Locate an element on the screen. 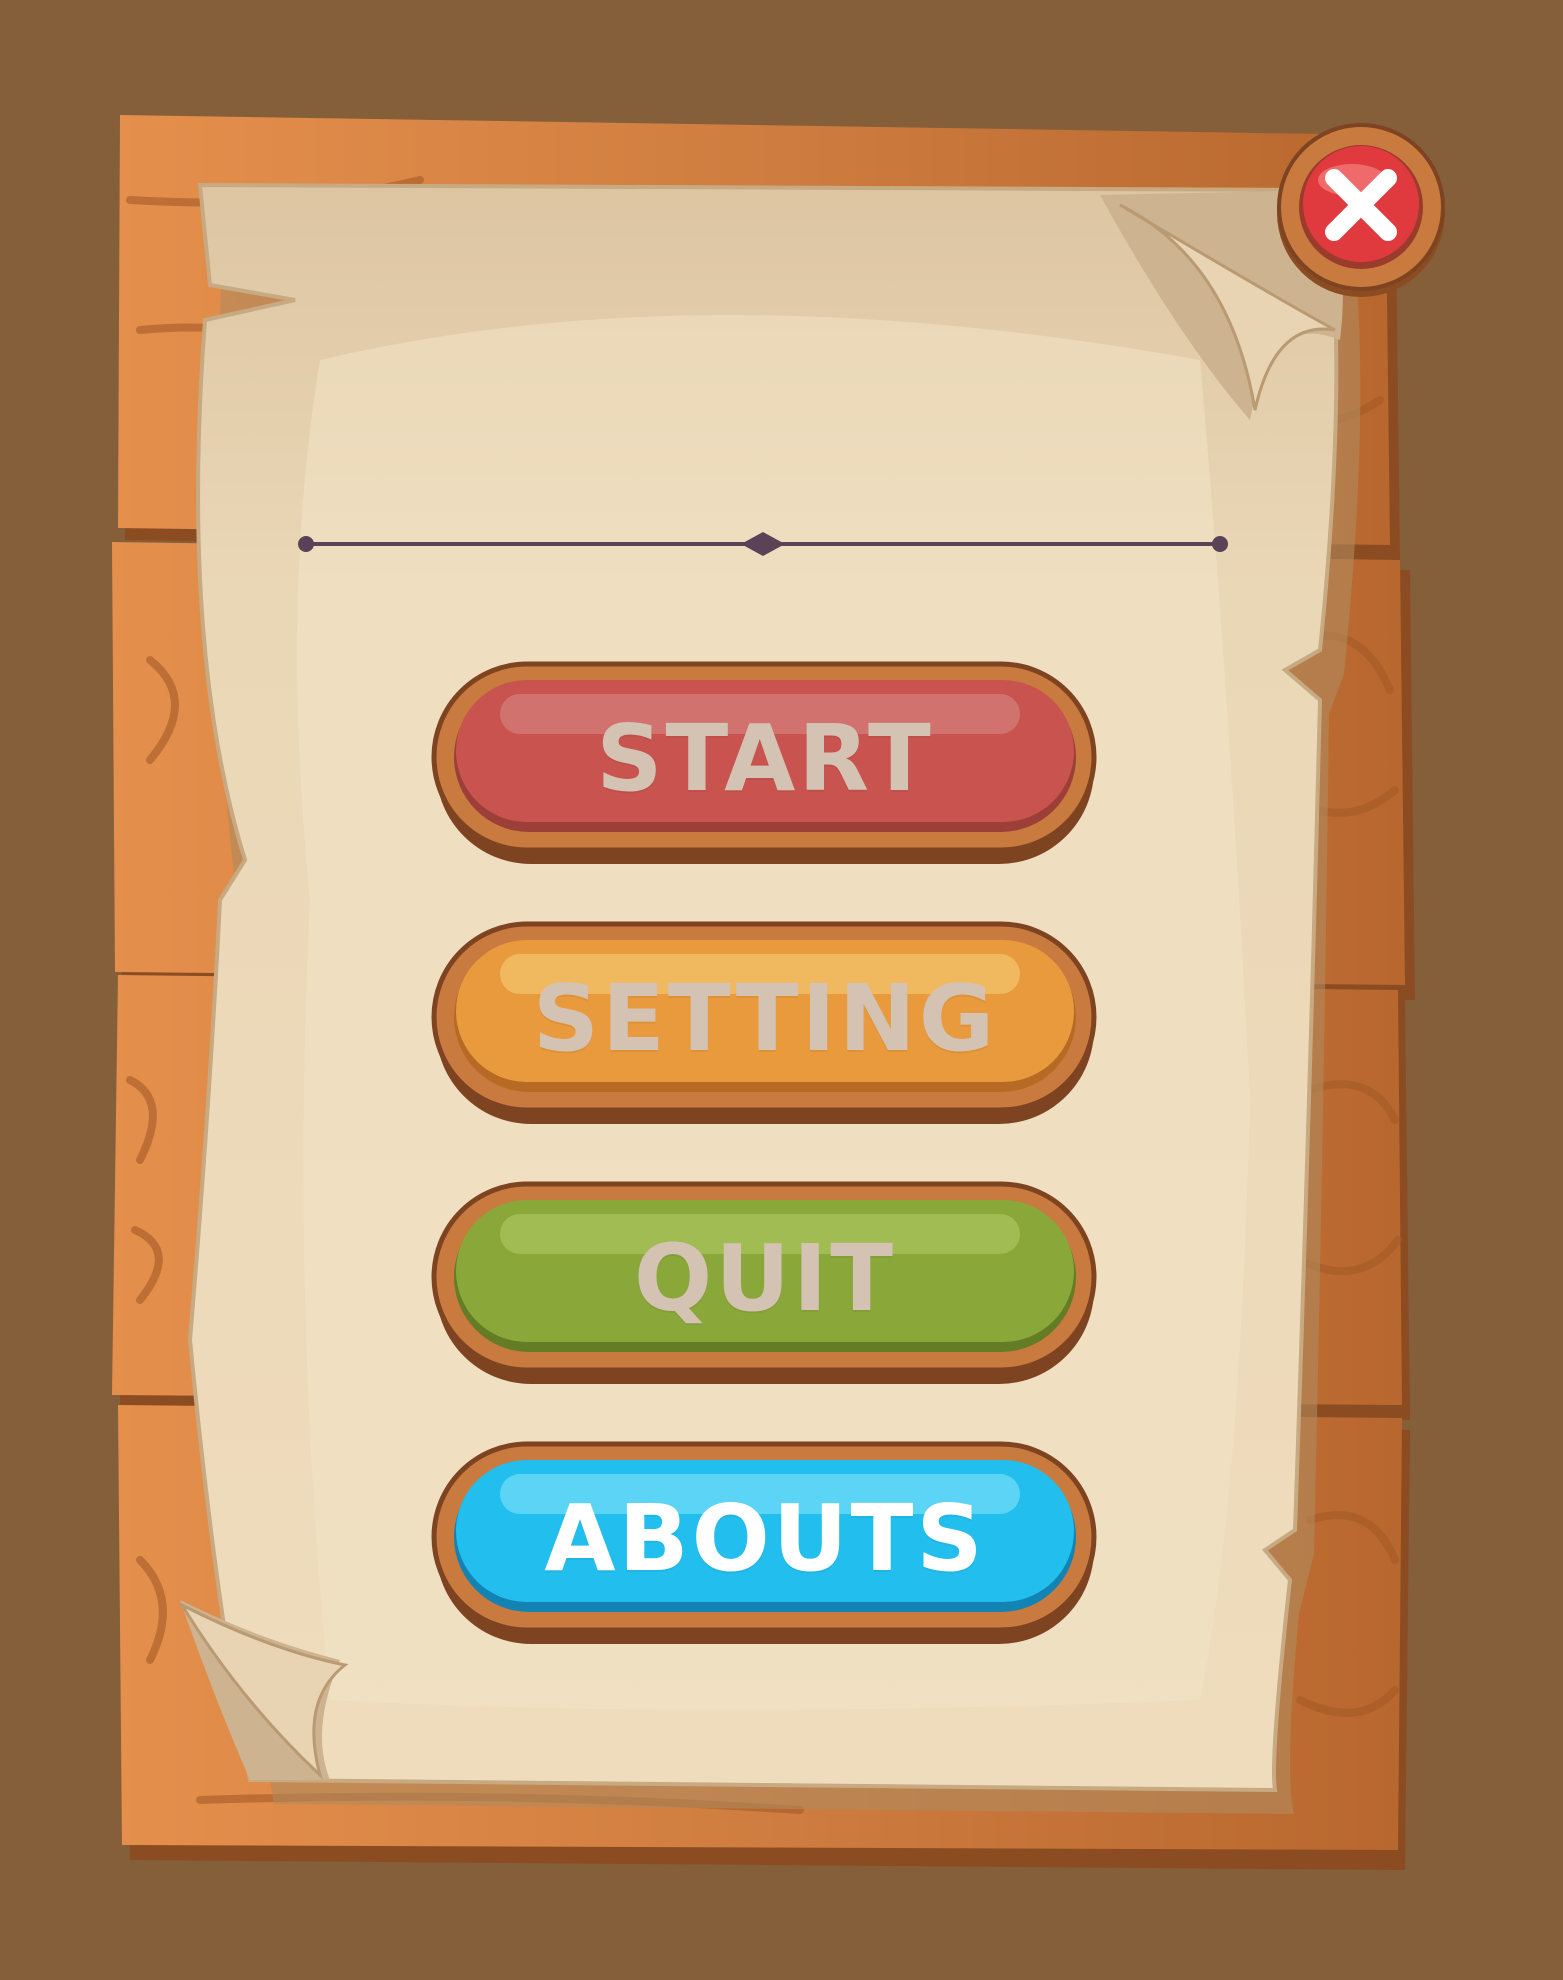 The width and height of the screenshot is (1563, 1980). setting-button: SETTING is located at coordinates (765, 1025).